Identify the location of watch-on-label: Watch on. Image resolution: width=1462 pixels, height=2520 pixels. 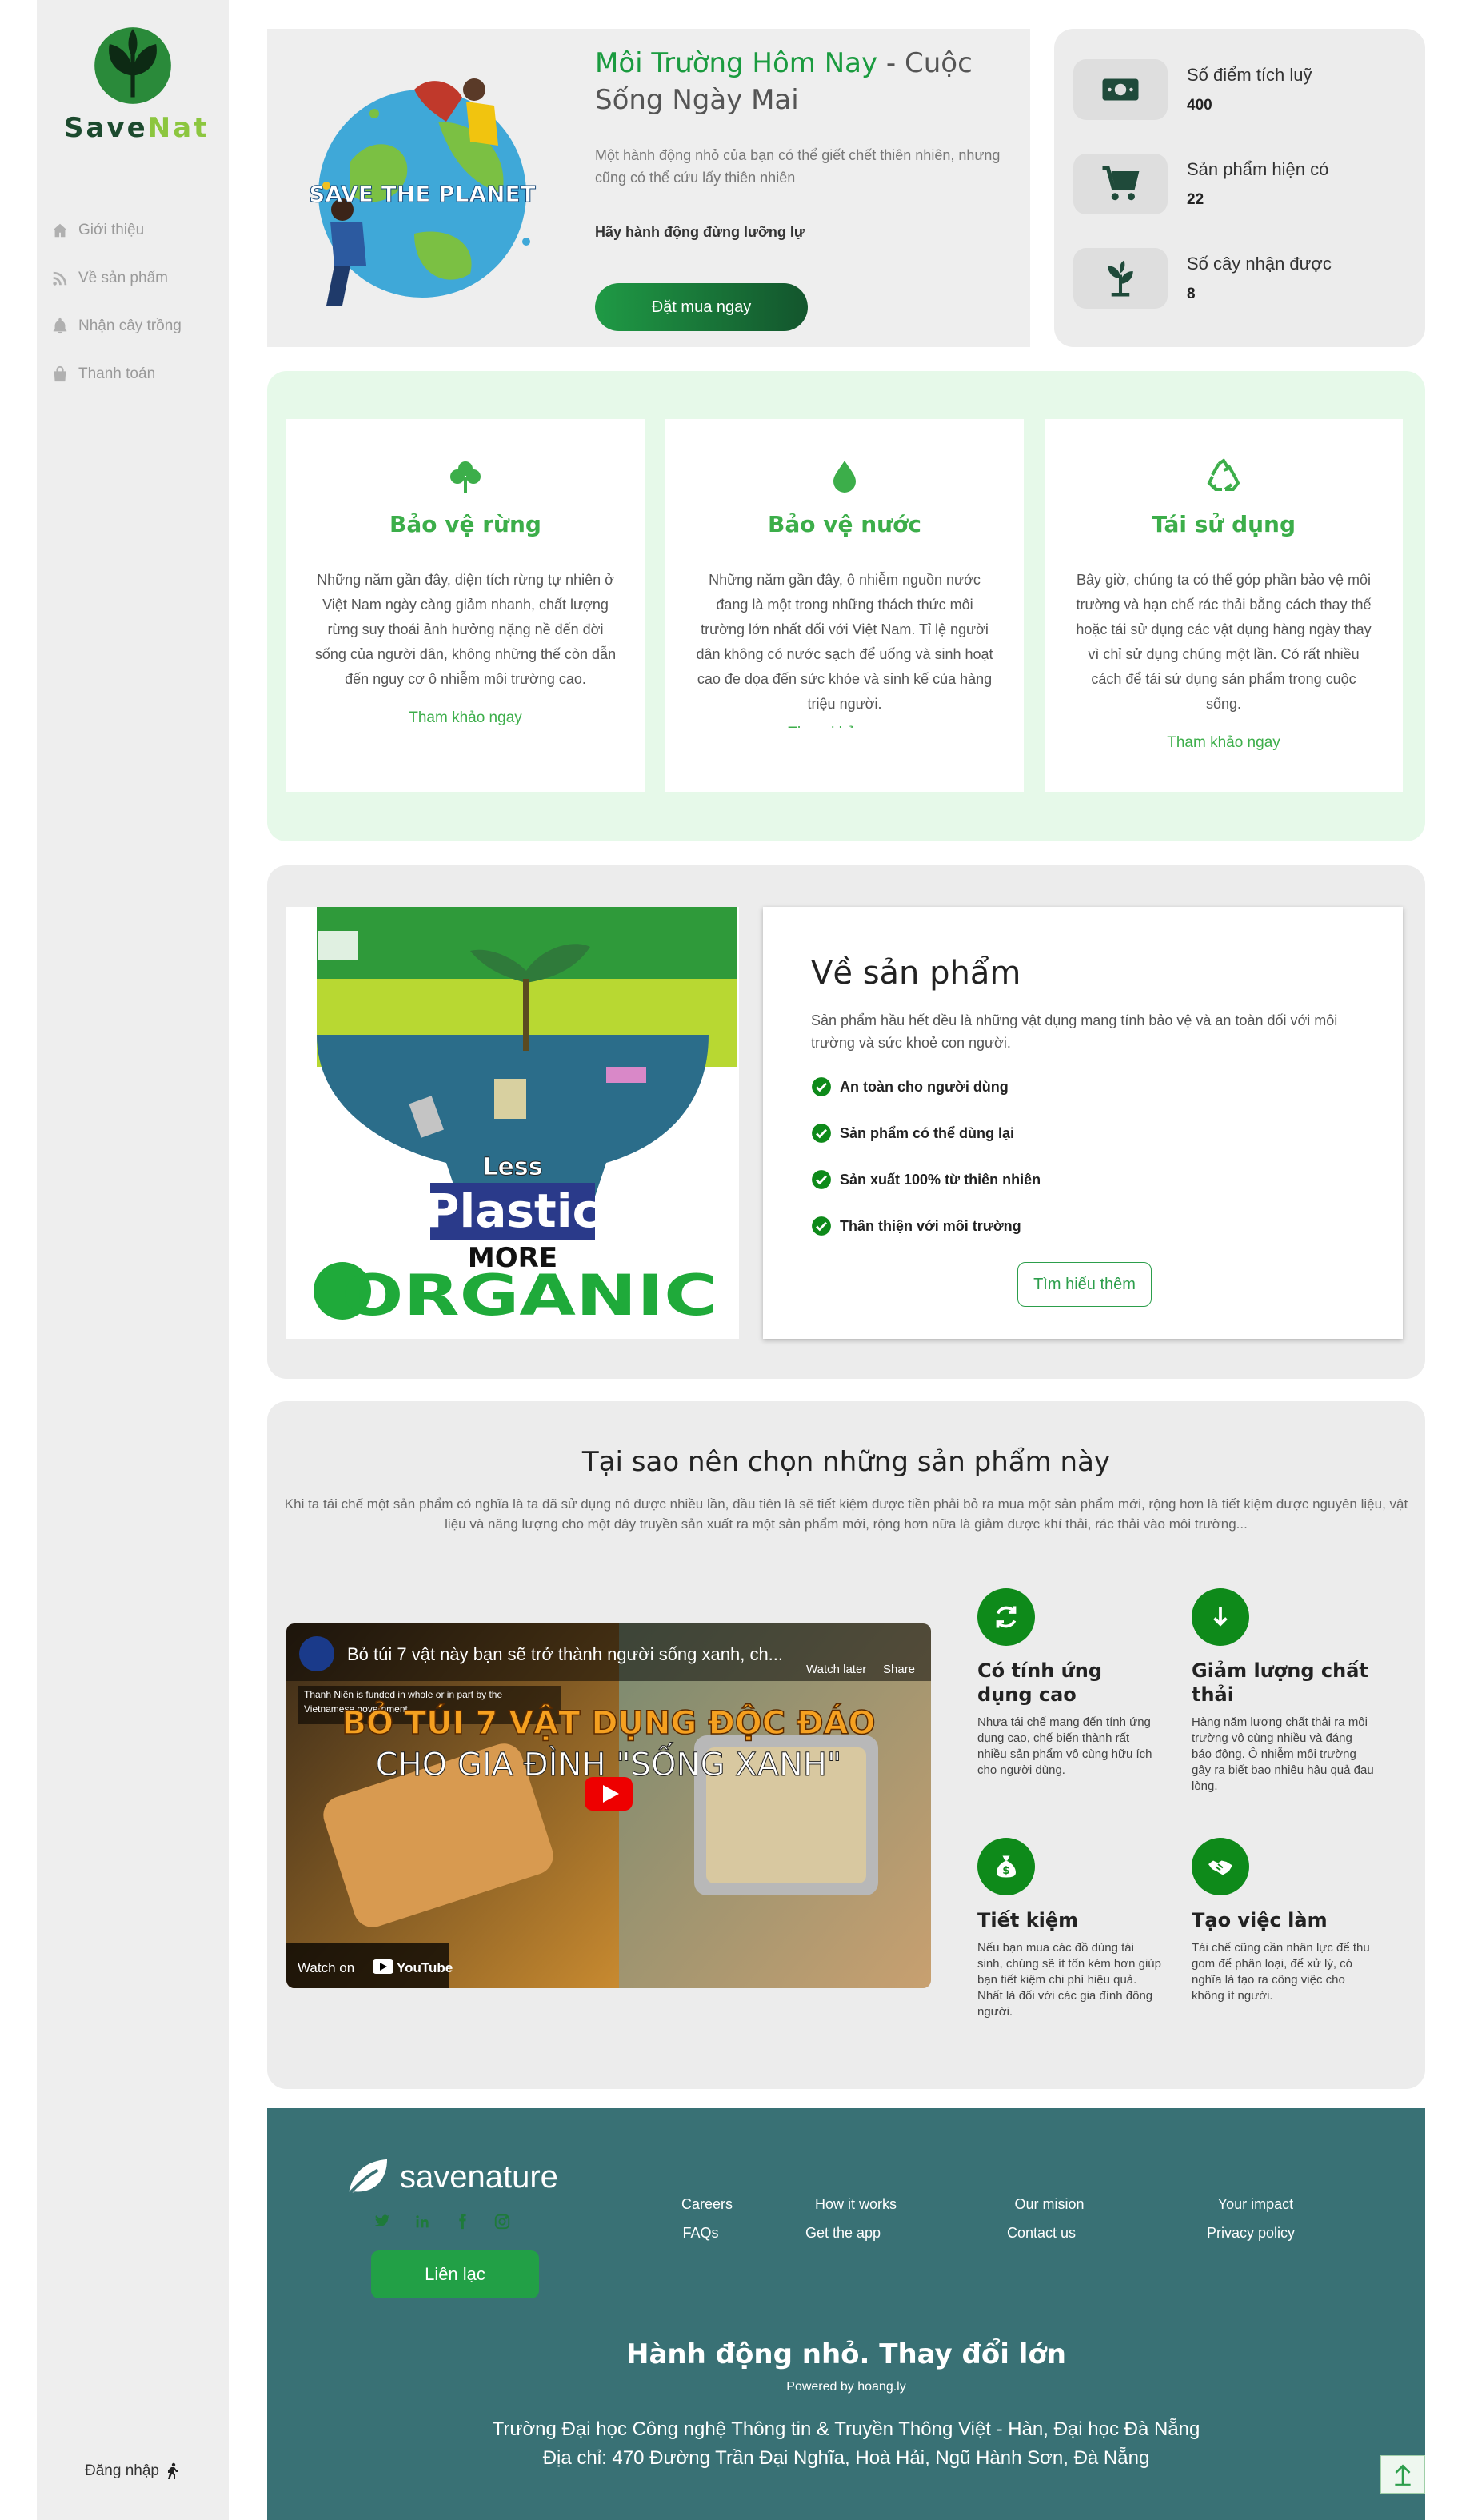
(326, 1967).